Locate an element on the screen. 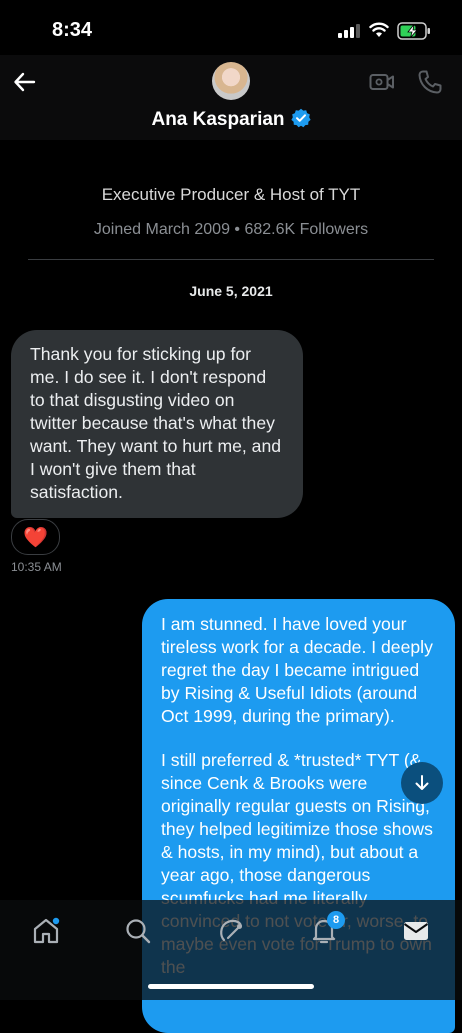  video-call-icon is located at coordinates (382, 82).